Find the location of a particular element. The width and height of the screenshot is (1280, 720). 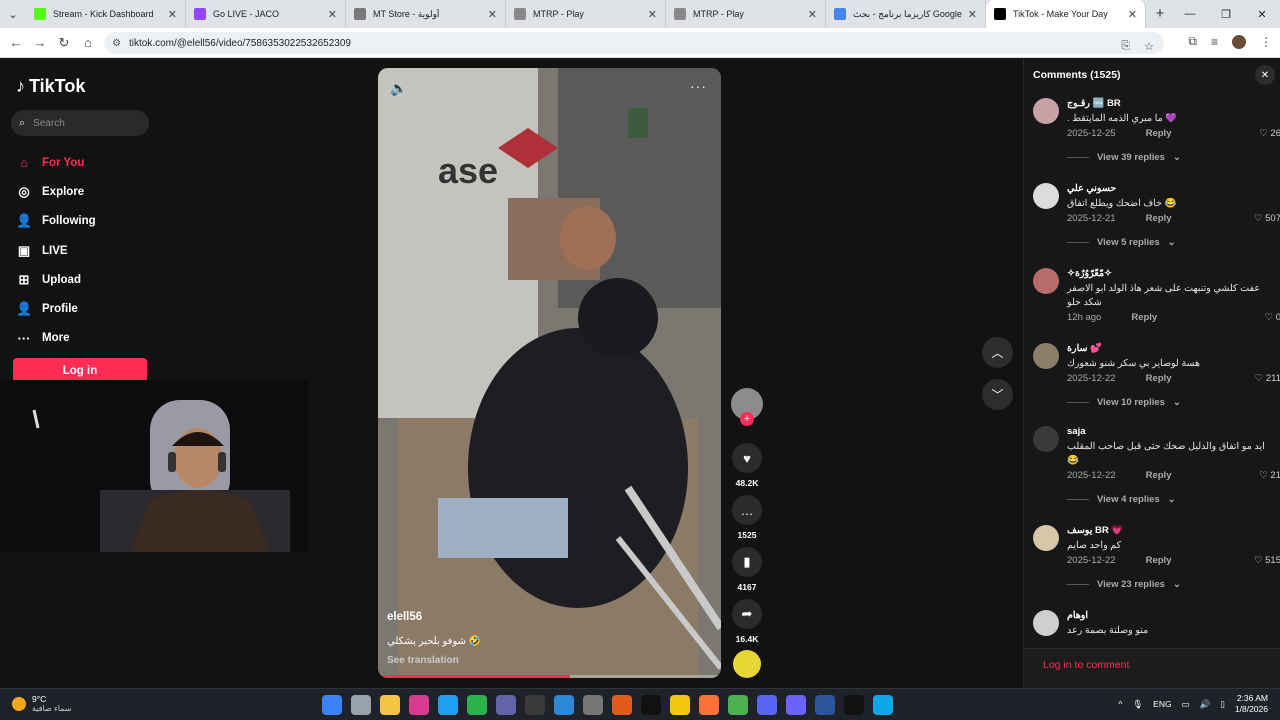

comment-like: ♡ 26 is located at coordinates (1269, 133).